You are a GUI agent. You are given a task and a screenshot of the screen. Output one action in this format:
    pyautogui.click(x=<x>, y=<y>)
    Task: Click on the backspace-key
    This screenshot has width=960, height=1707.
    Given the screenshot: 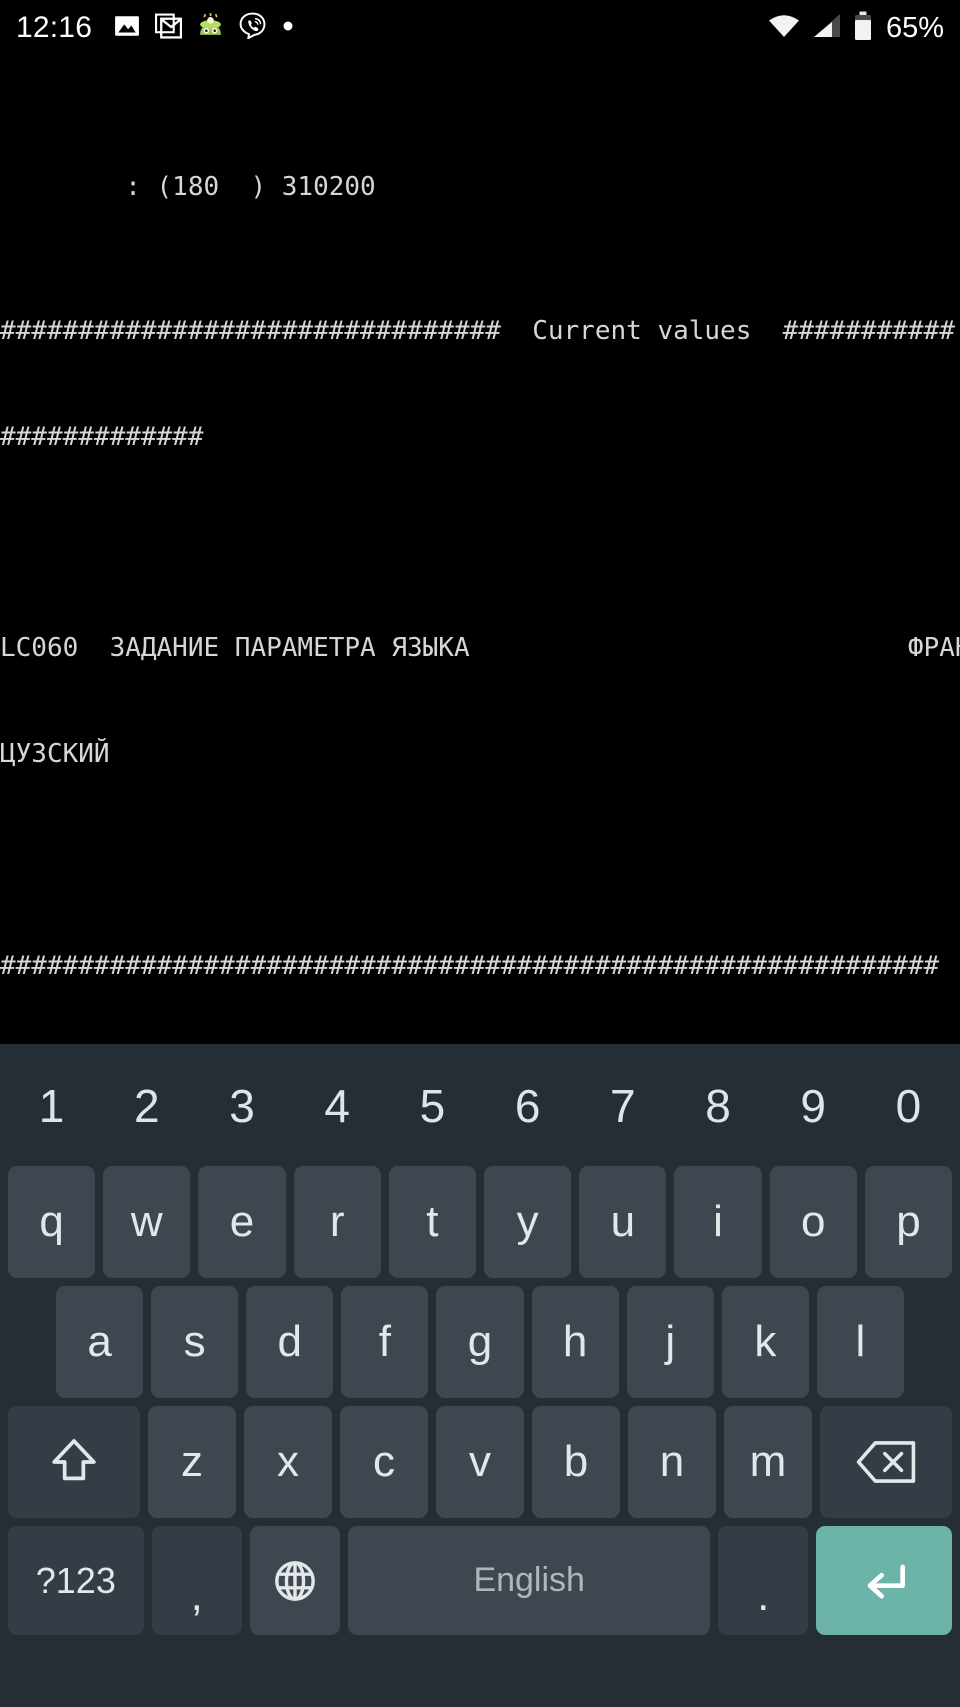 What is the action you would take?
    pyautogui.click(x=886, y=1462)
    